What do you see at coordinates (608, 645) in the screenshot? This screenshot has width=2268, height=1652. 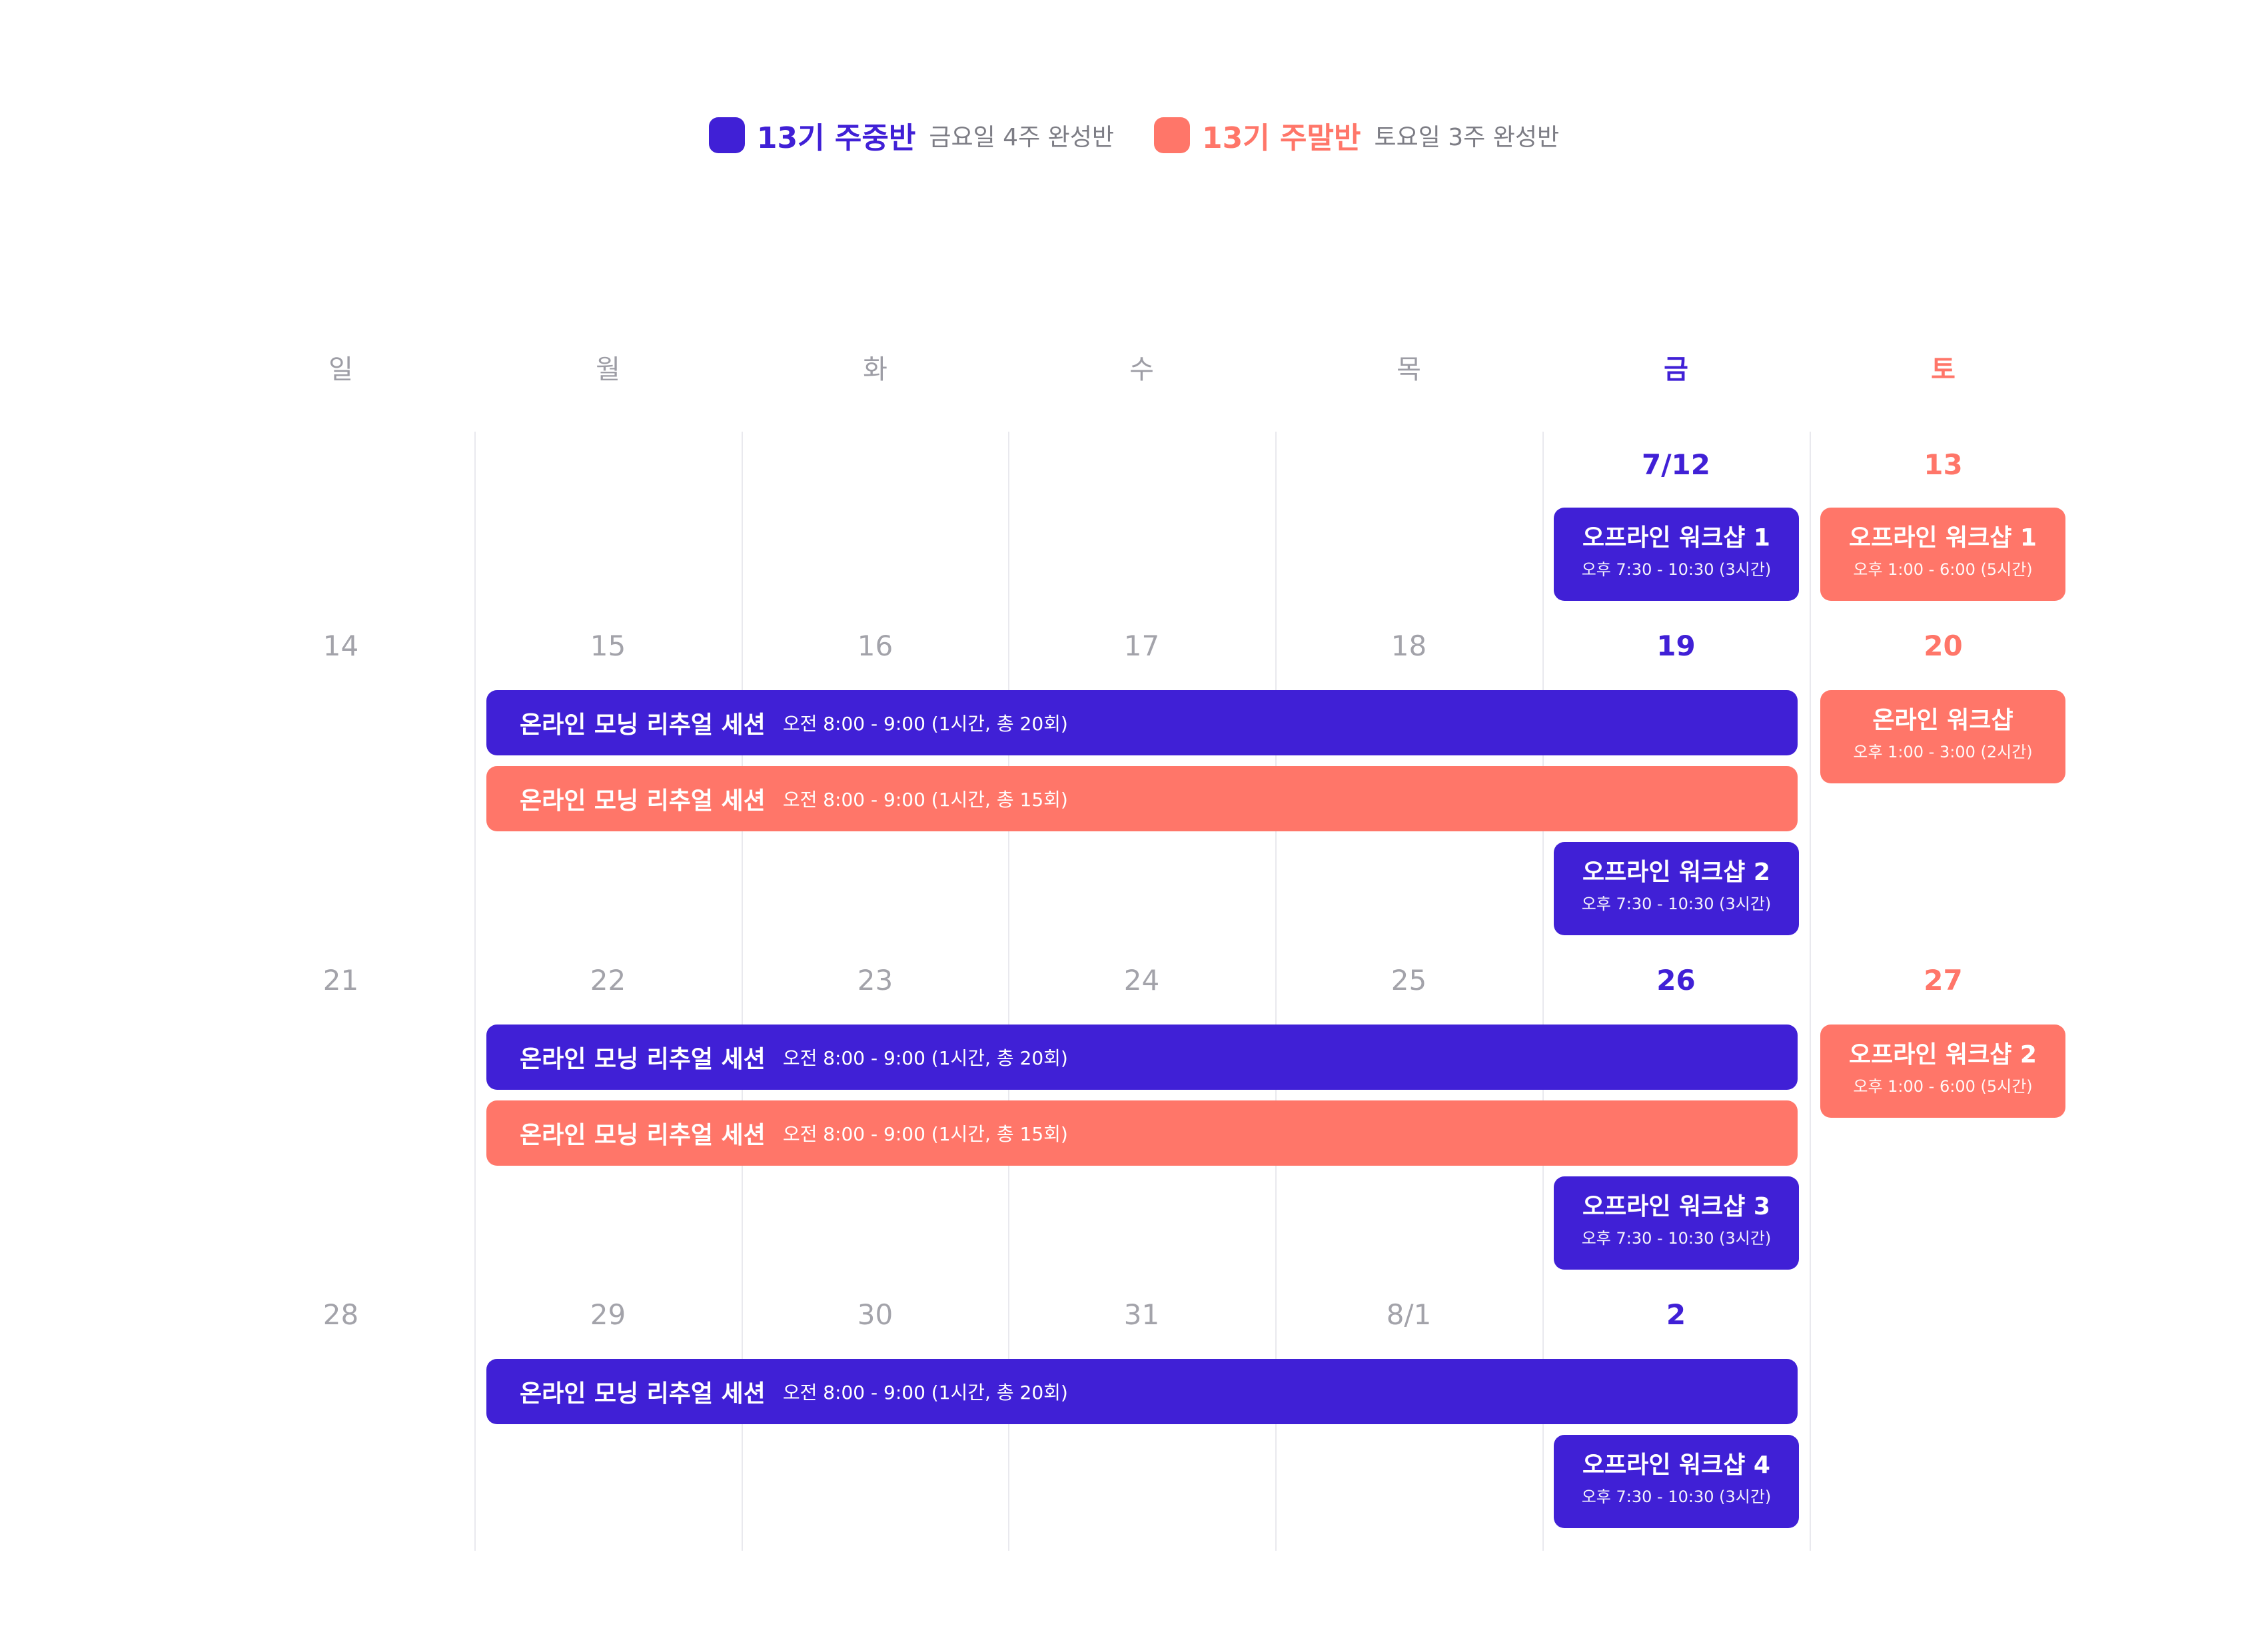 I see `date-cell: 15` at bounding box center [608, 645].